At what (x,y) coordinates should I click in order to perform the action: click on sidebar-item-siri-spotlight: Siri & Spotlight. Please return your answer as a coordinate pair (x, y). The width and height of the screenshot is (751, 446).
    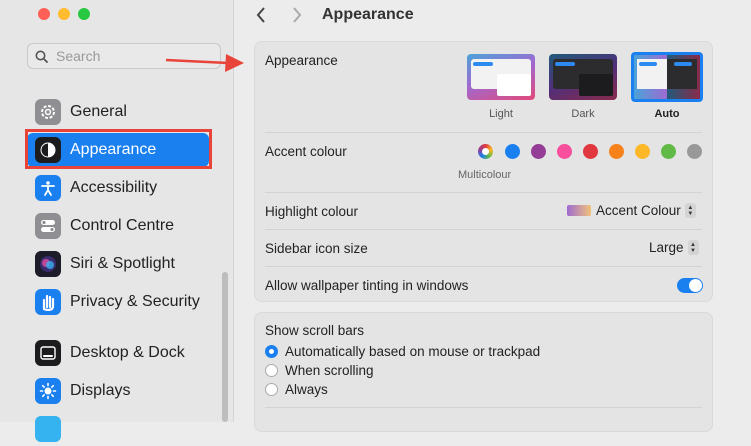
    Looking at the image, I should click on (118, 264).